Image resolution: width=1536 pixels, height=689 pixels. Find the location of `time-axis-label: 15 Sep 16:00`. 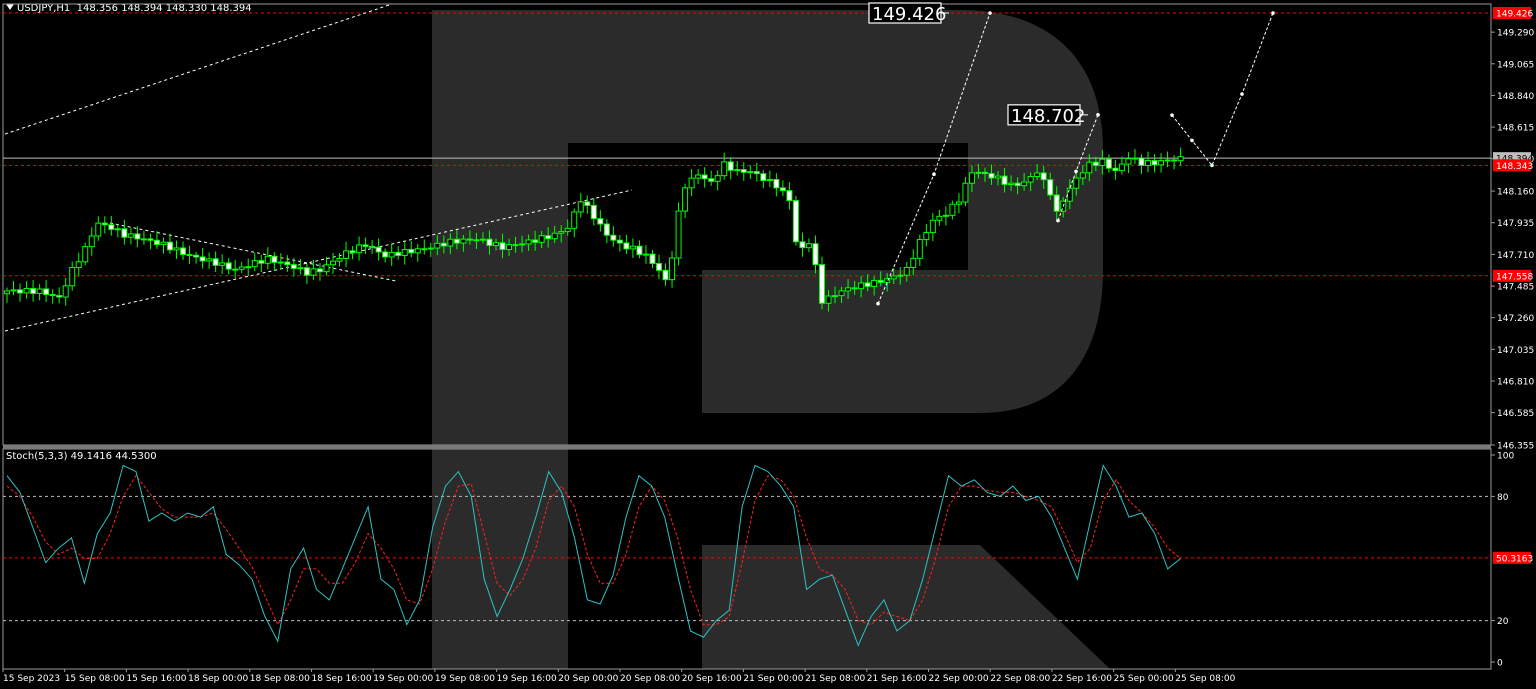

time-axis-label: 15 Sep 16:00 is located at coordinates (156, 679).